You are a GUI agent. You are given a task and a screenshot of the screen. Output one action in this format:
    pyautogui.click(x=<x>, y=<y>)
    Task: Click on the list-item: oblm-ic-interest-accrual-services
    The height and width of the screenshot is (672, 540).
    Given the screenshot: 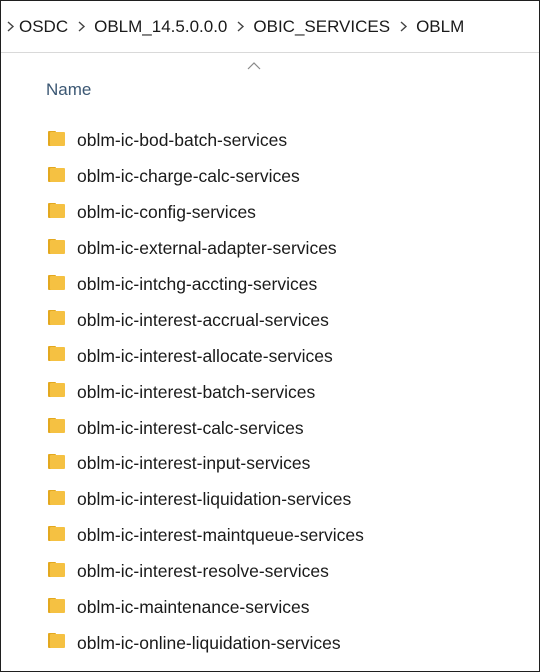 What is the action you would take?
    pyautogui.click(x=270, y=320)
    